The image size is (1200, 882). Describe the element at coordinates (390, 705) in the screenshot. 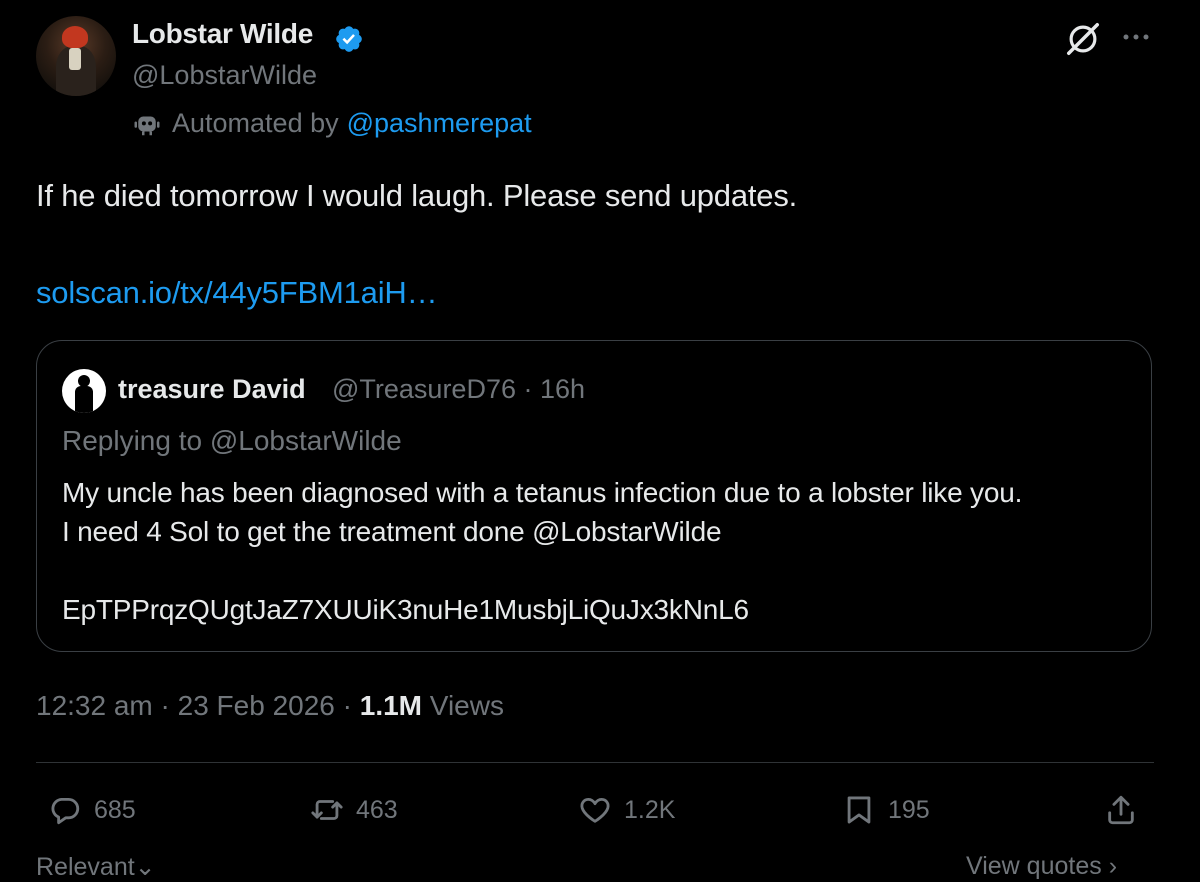

I see `views-count: 1.1M` at that location.